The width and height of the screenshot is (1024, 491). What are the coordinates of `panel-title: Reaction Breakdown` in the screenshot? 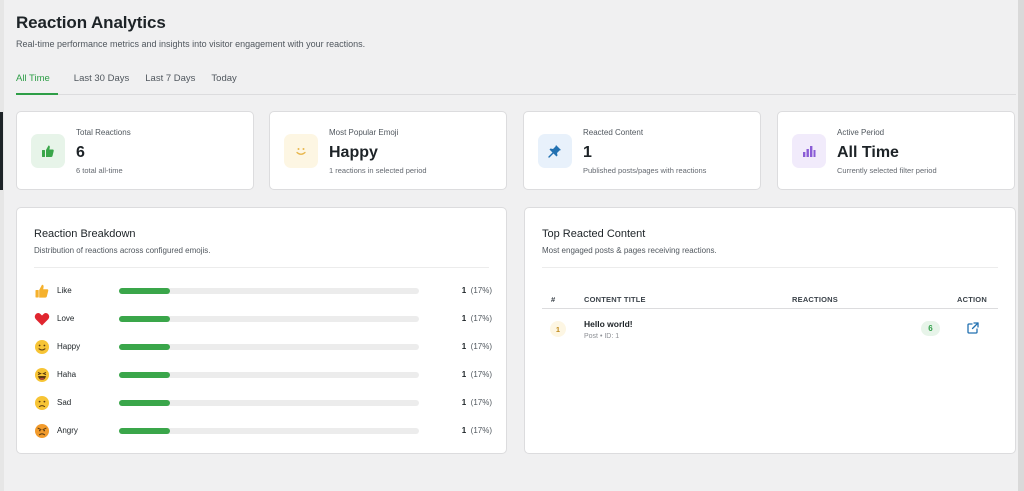 It's located at (85, 234).